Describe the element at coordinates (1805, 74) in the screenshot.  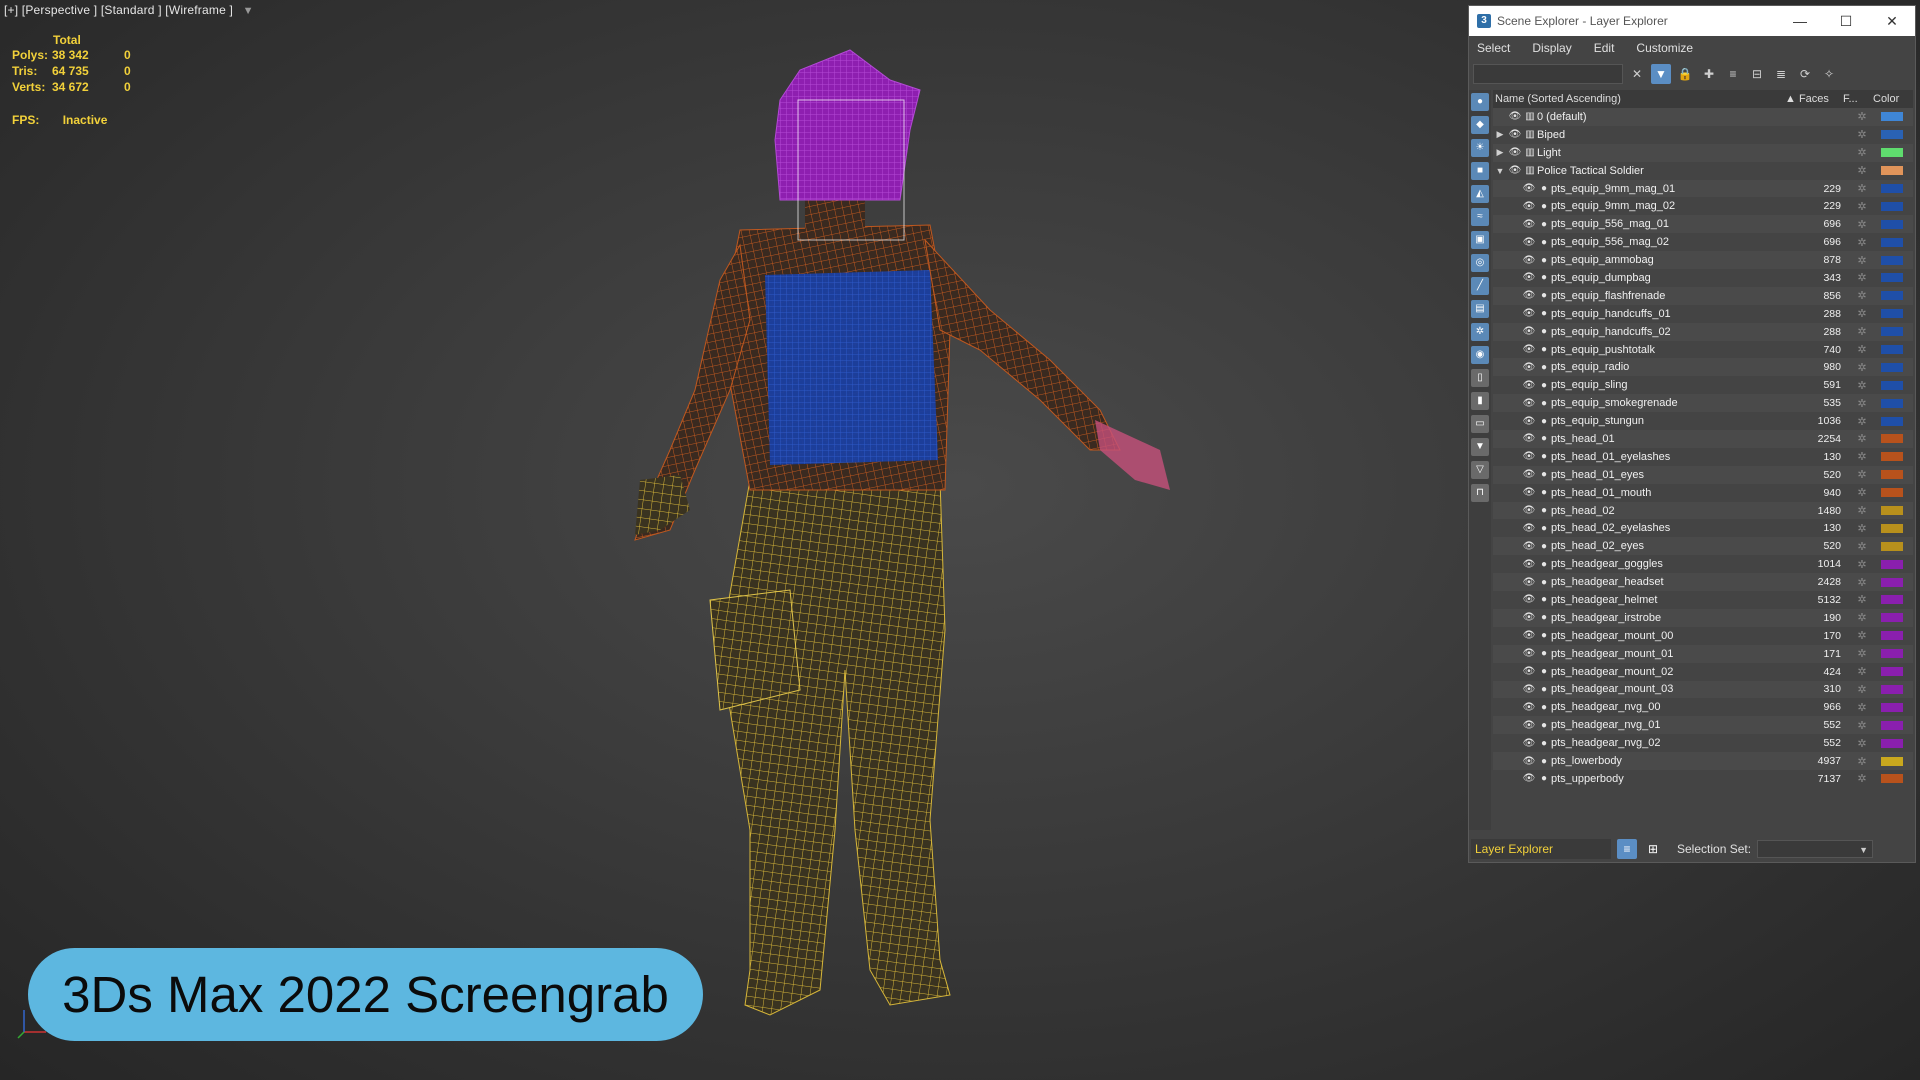
I see `sync-icon: ⟳` at that location.